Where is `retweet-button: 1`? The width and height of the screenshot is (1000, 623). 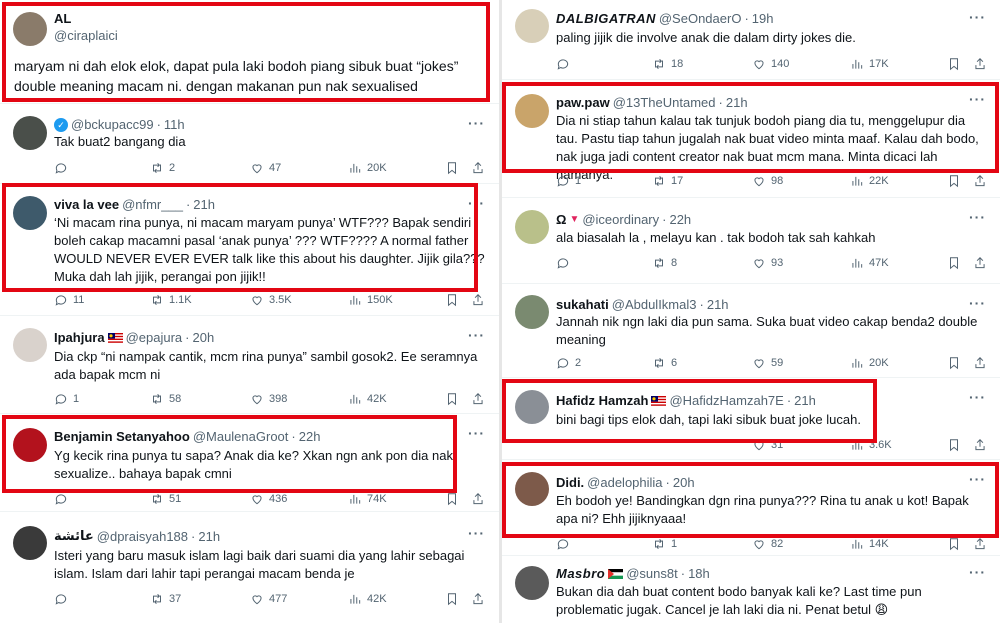 retweet-button: 1 is located at coordinates (664, 544).